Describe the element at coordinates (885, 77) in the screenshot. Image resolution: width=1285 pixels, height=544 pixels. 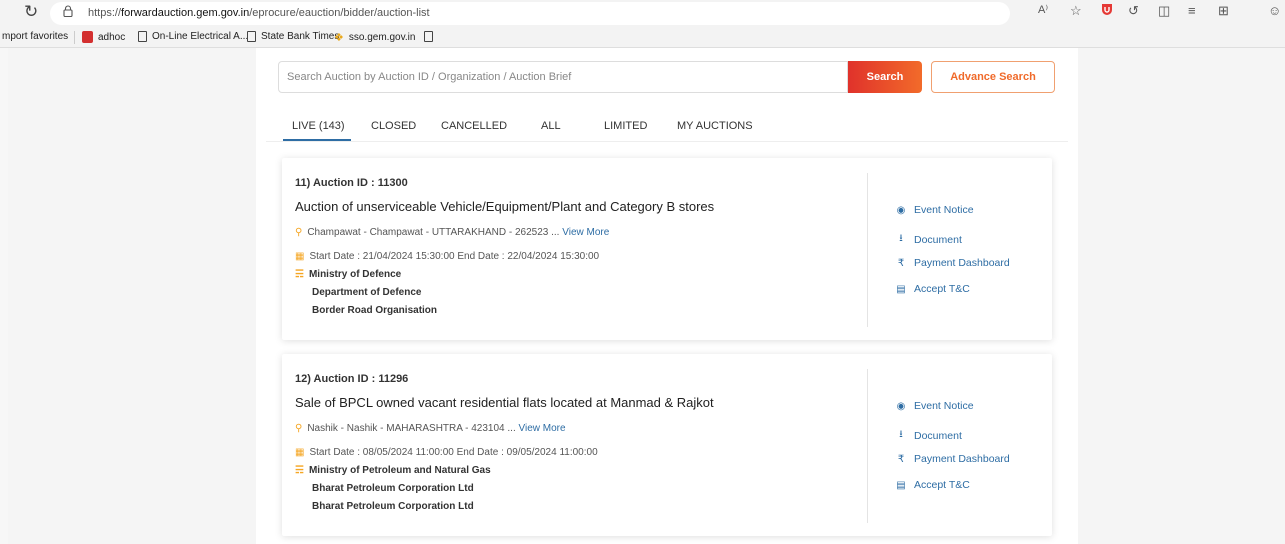
I see `search-button: Search` at that location.